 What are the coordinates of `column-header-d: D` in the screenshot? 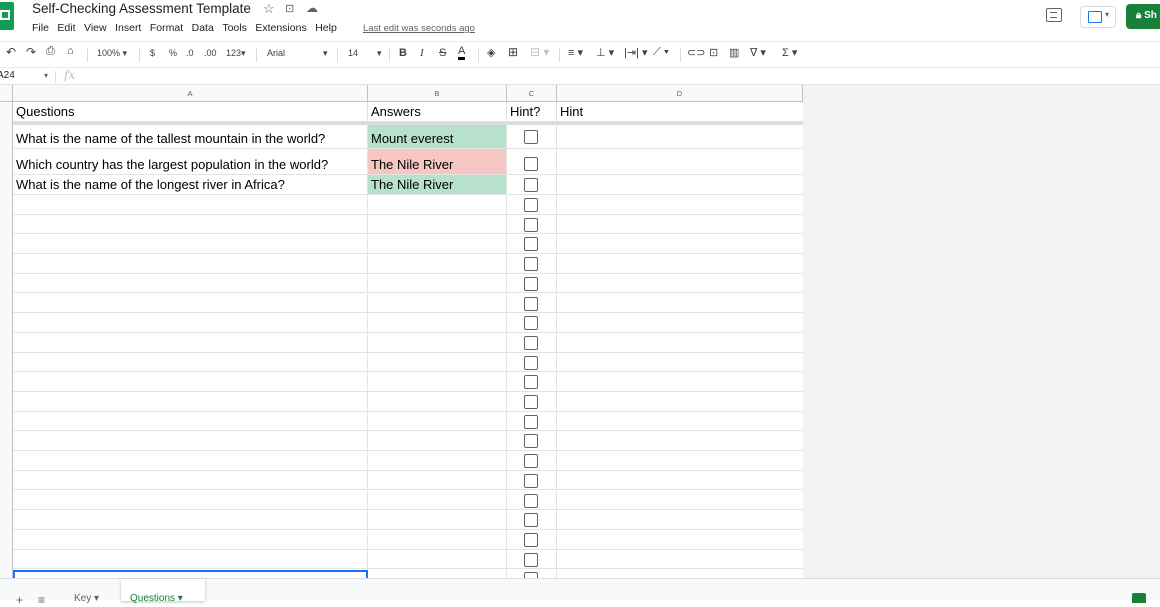 It's located at (680, 93).